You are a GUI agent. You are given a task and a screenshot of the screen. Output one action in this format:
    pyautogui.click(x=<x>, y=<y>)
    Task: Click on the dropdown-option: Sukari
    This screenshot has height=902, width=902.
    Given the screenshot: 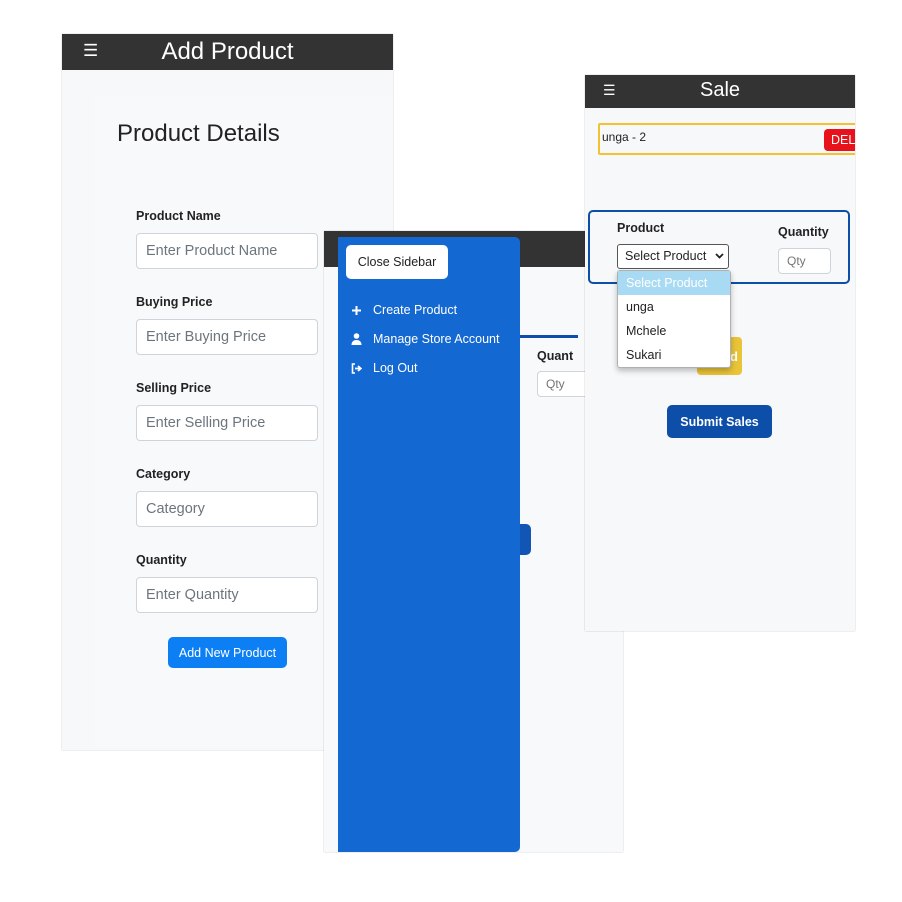 What is the action you would take?
    pyautogui.click(x=674, y=355)
    